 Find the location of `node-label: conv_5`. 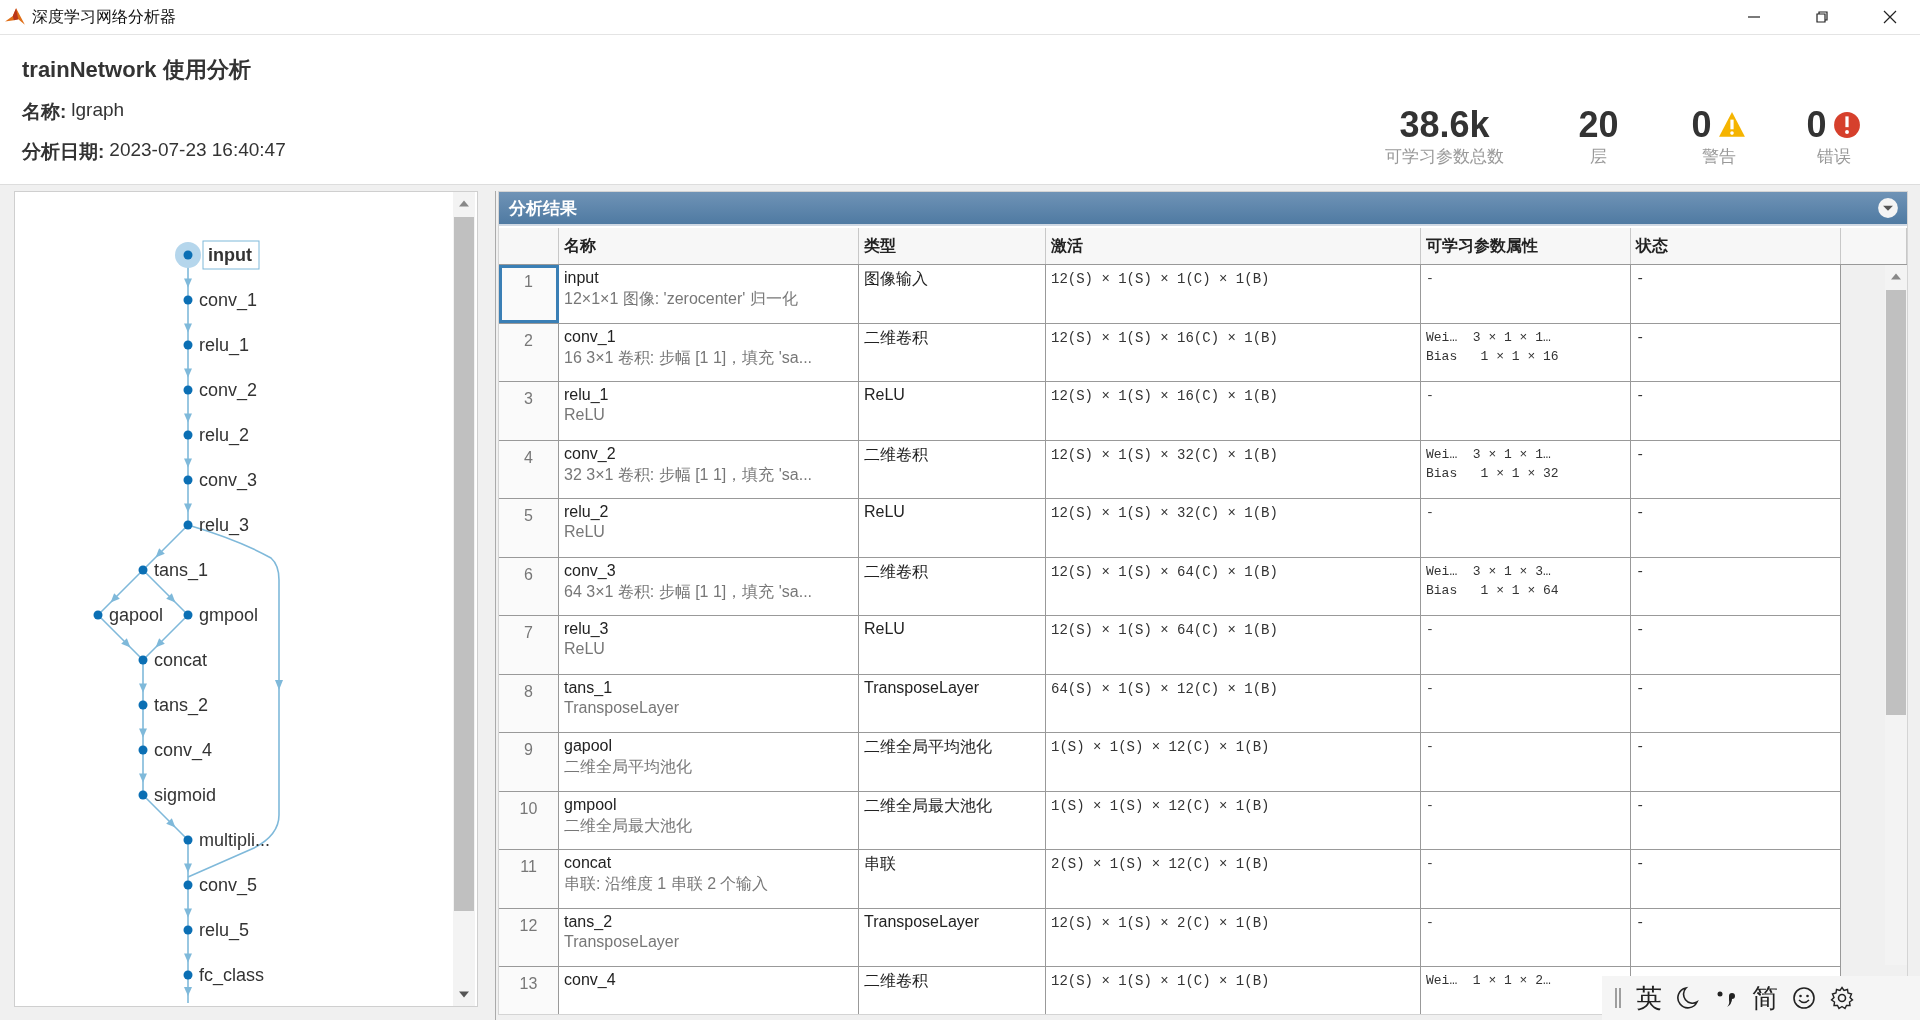

node-label: conv_5 is located at coordinates (228, 885).